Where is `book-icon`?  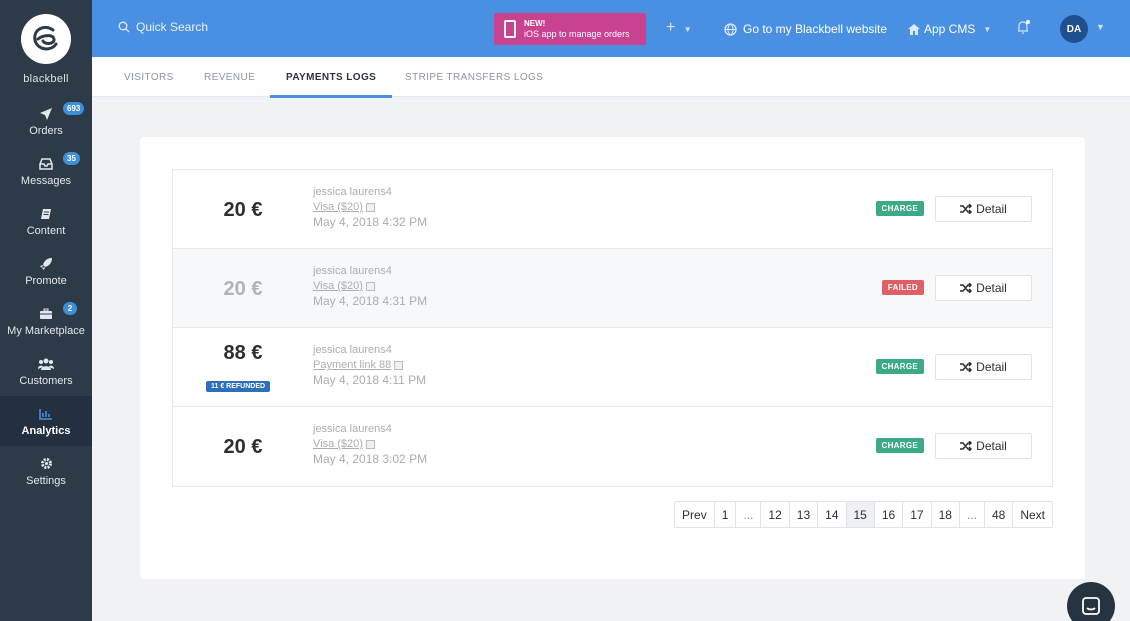 book-icon is located at coordinates (46, 214).